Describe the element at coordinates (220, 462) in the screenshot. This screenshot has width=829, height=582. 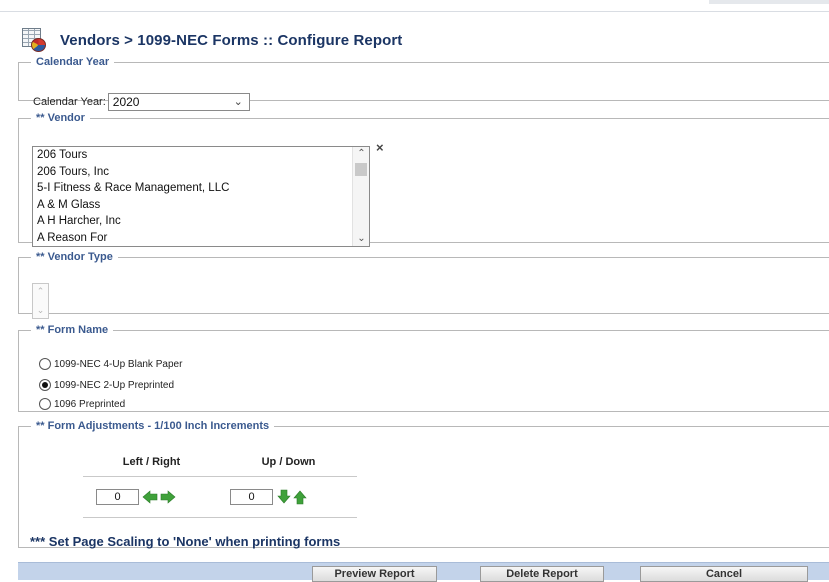
I see `adjustments-header: Left / Right Up / Down` at that location.